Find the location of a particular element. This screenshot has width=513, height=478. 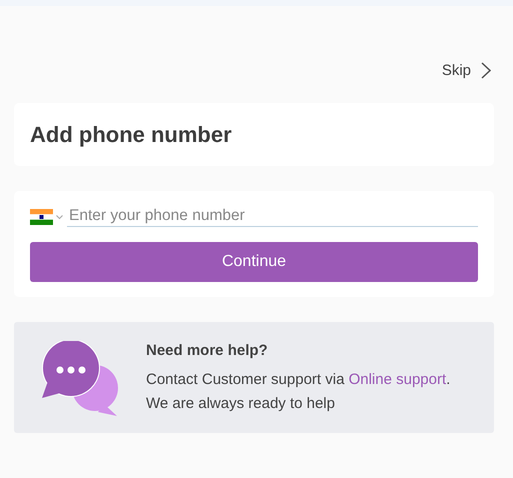

chat-bubbles-icon is located at coordinates (80, 379).